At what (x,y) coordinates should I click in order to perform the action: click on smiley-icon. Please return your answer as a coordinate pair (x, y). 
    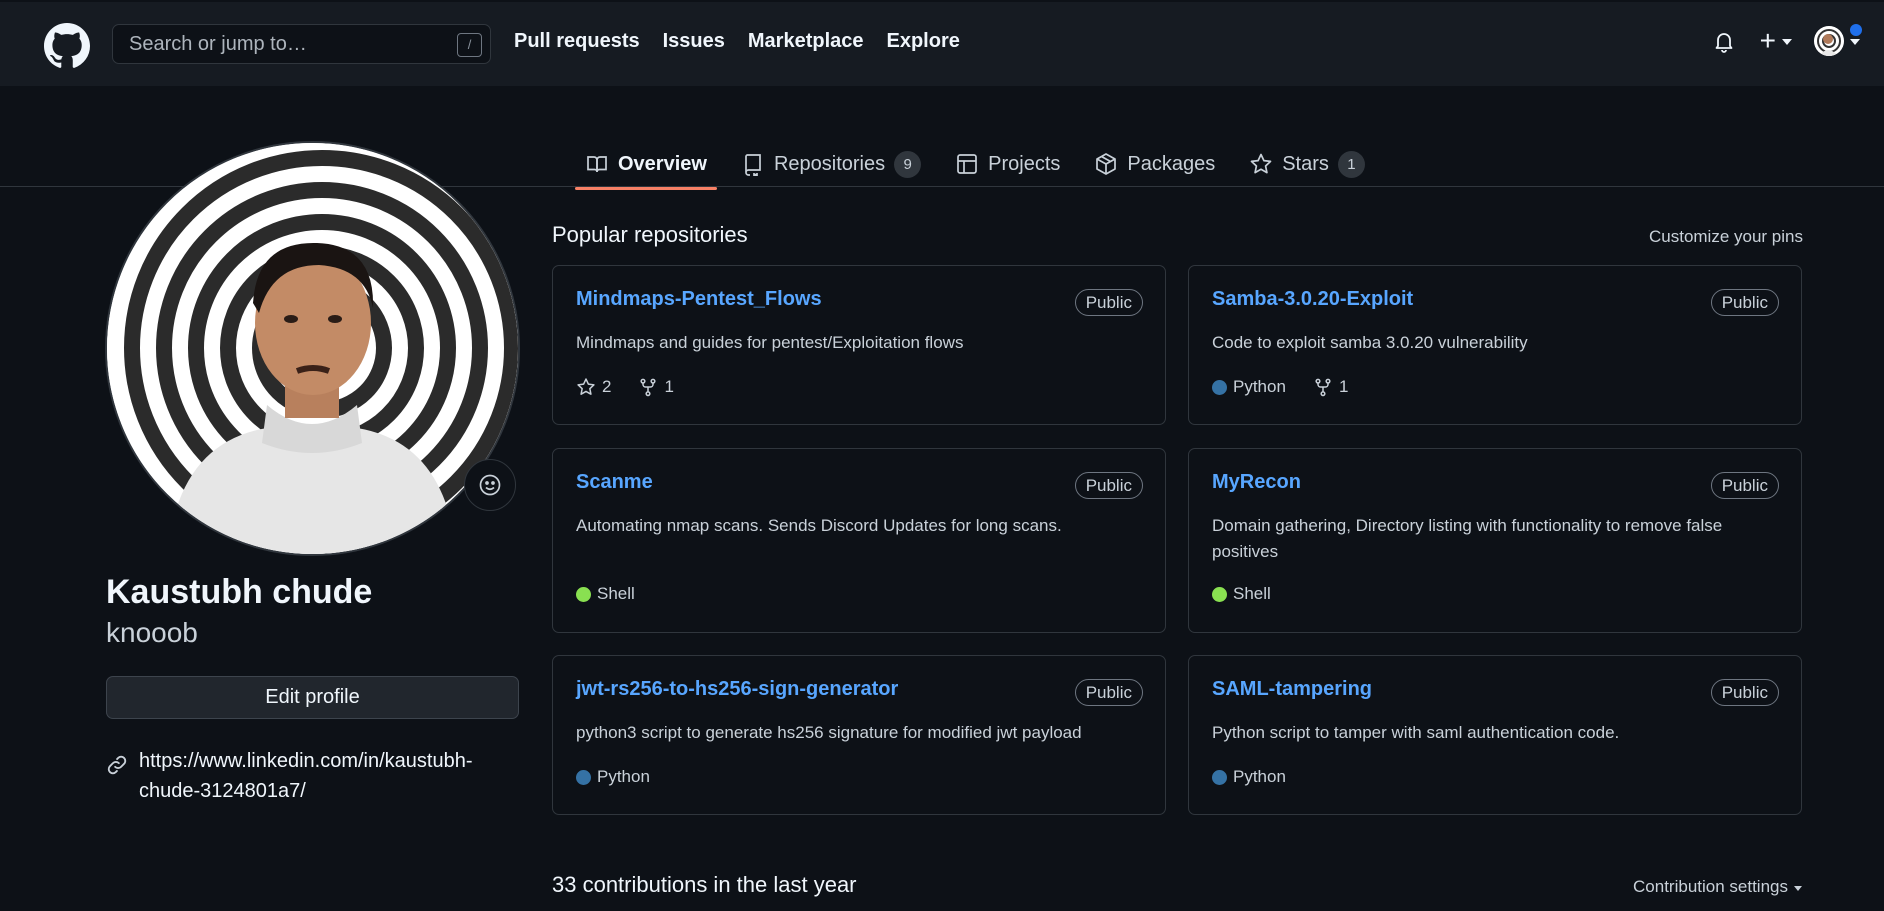
    Looking at the image, I should click on (490, 485).